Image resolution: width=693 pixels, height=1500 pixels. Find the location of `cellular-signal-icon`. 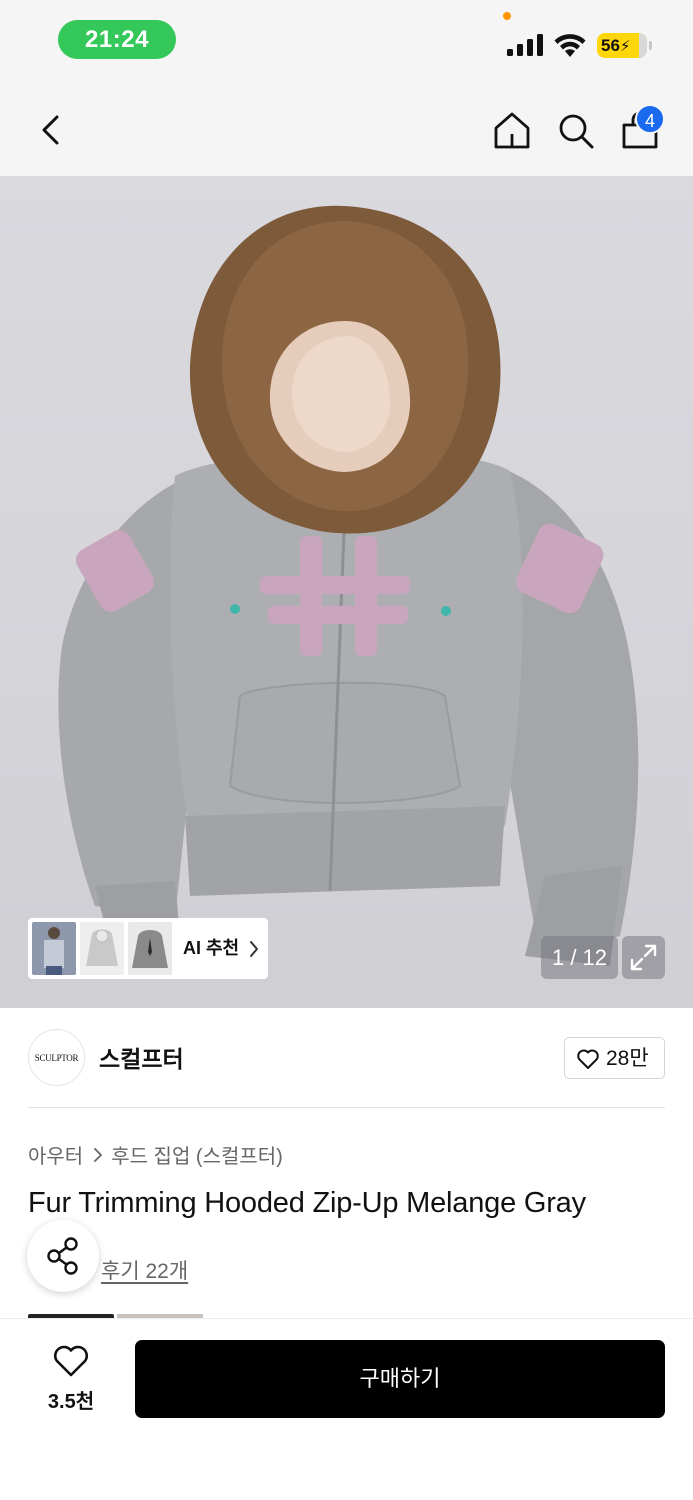

cellular-signal-icon is located at coordinates (525, 45).